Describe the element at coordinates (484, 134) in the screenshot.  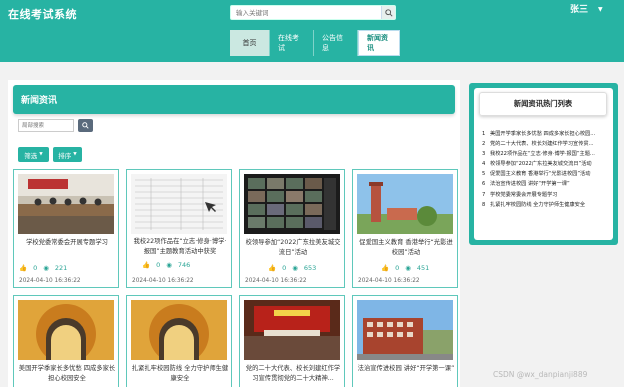
I see `hot-news-index: 1` at that location.